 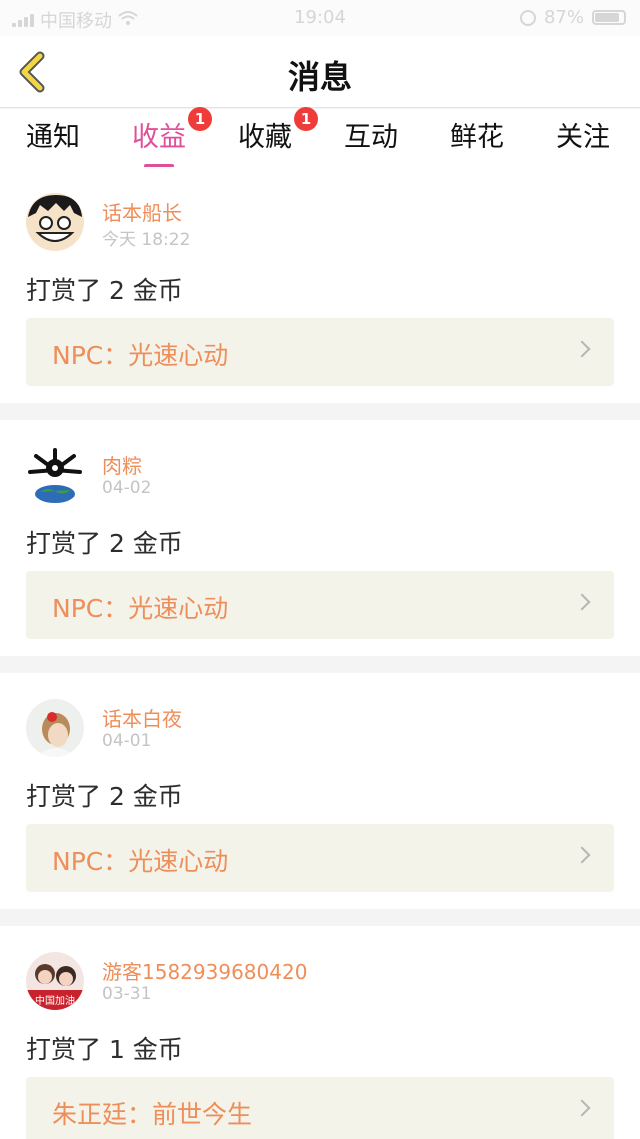 I want to click on tab-interactions: 互动, so click(x=371, y=134).